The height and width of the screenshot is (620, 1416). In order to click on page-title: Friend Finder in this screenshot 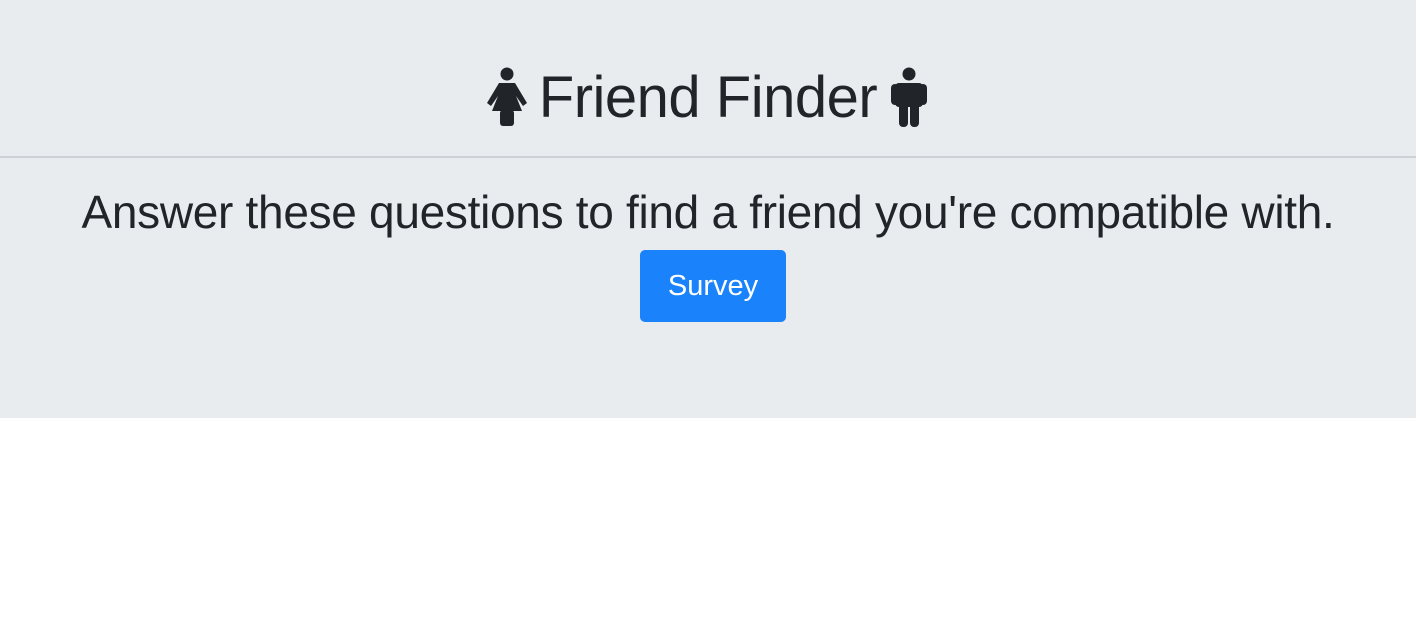, I will do `click(708, 97)`.